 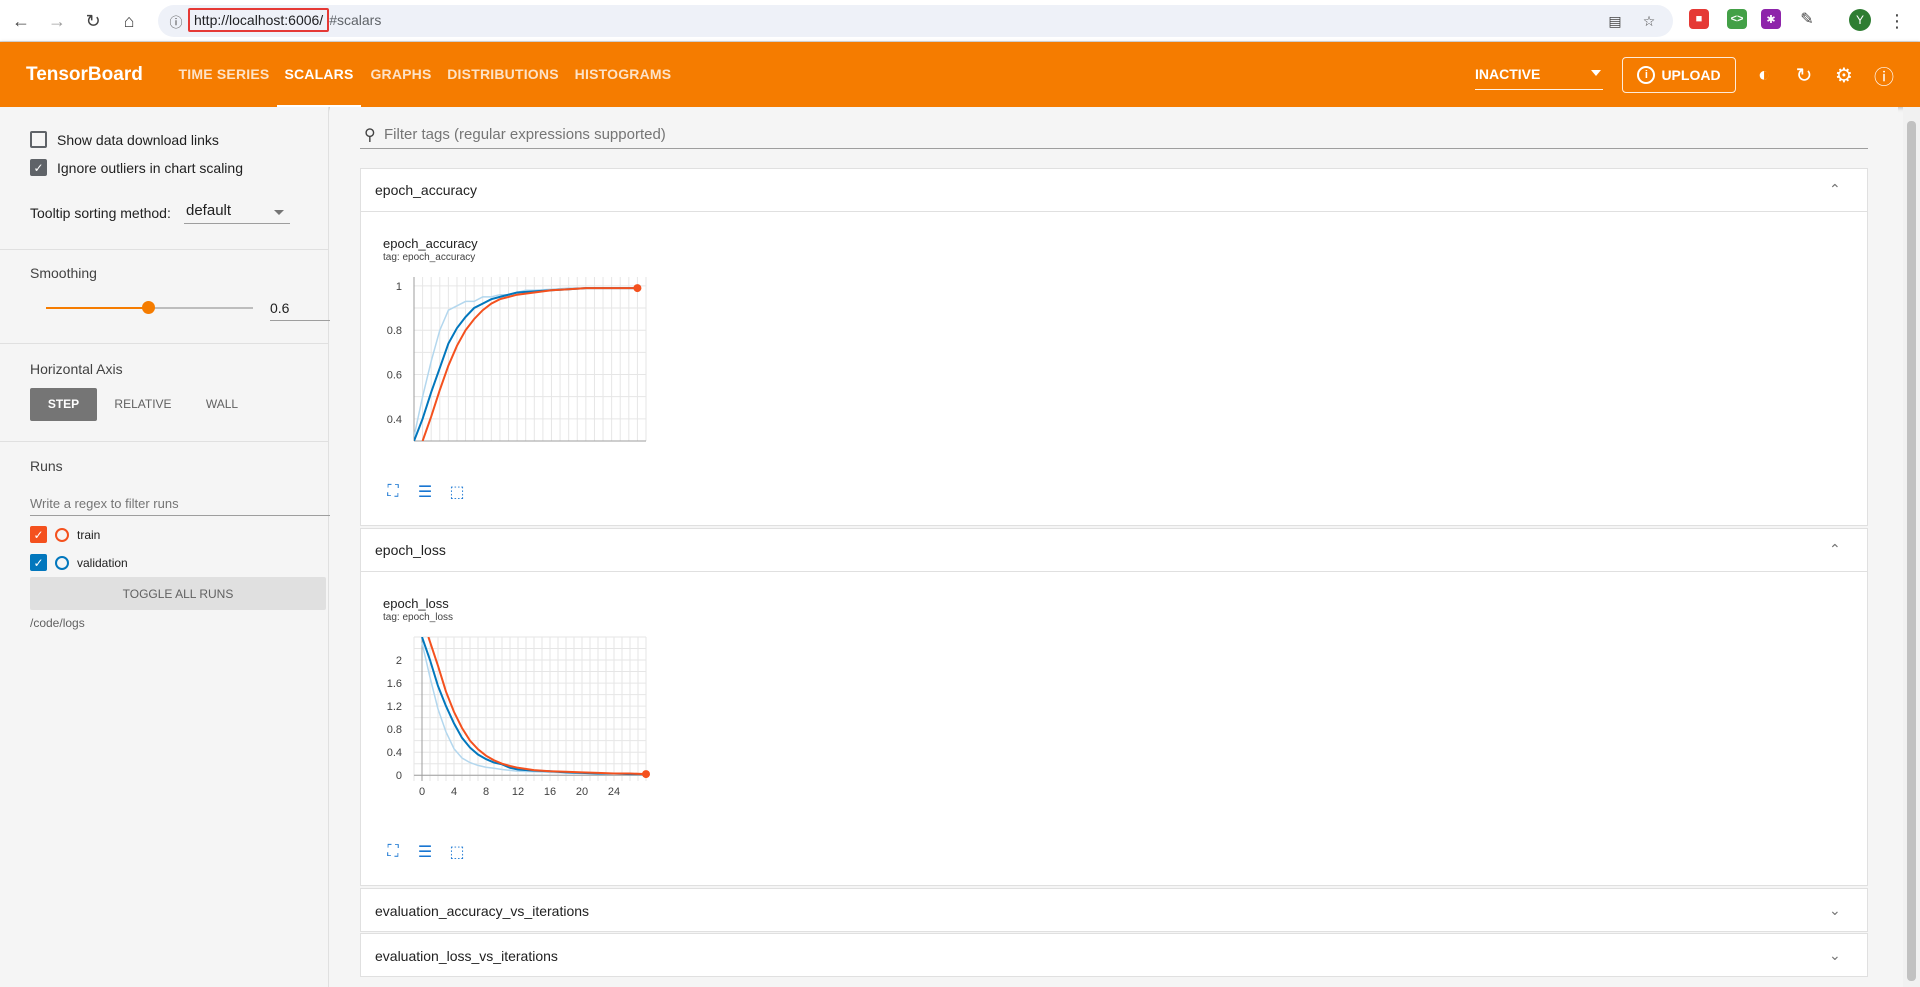 What do you see at coordinates (1615, 21) in the screenshot?
I see `translate-icon: ▤` at bounding box center [1615, 21].